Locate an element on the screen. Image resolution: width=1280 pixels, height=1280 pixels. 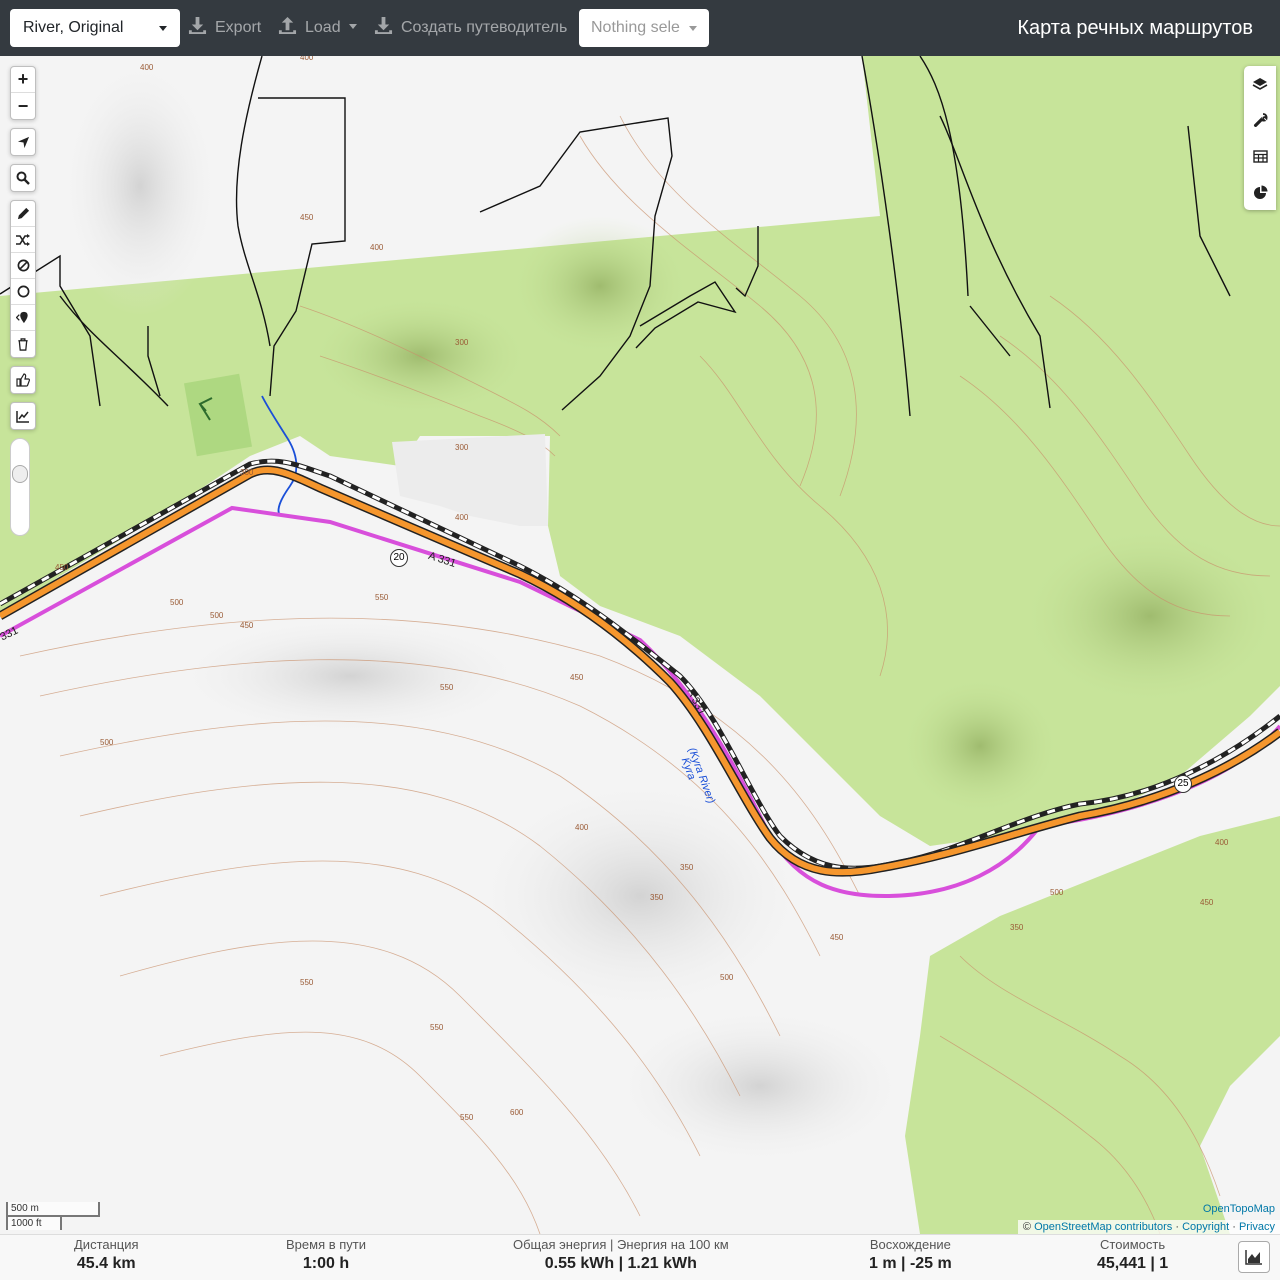
copyright-symbol: © is located at coordinates (1027, 1227).